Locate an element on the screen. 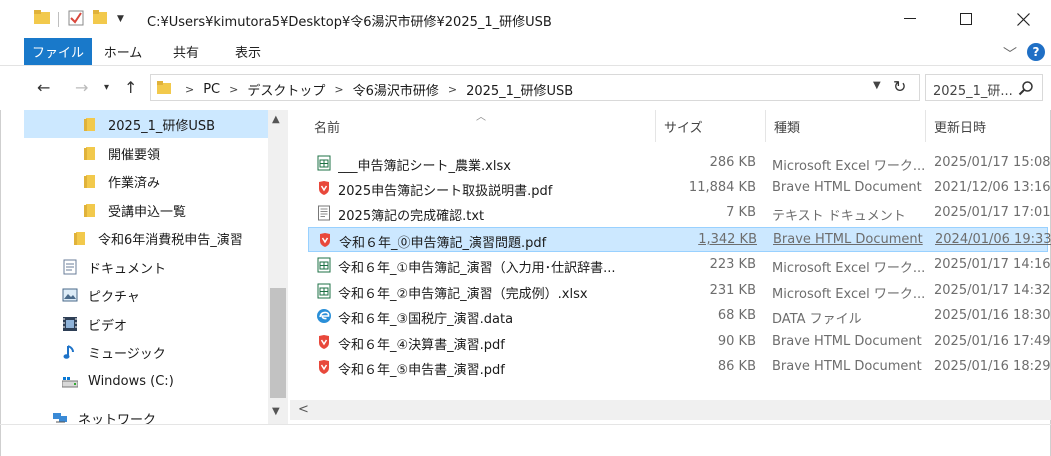  file-name: 令和６年_②申告簿記_演習（完成例）.xlsx is located at coordinates (463, 294).